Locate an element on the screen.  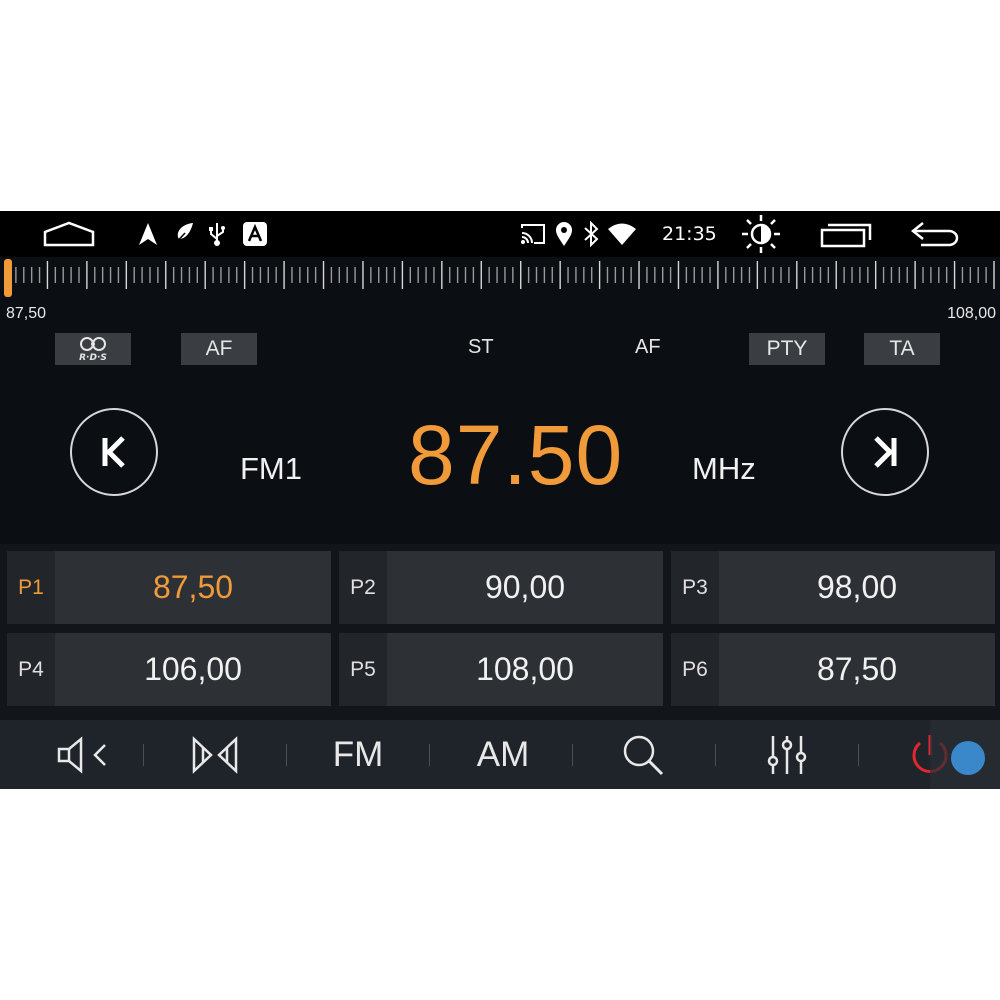
preset-p6: P6 87,50 is located at coordinates (833, 669).